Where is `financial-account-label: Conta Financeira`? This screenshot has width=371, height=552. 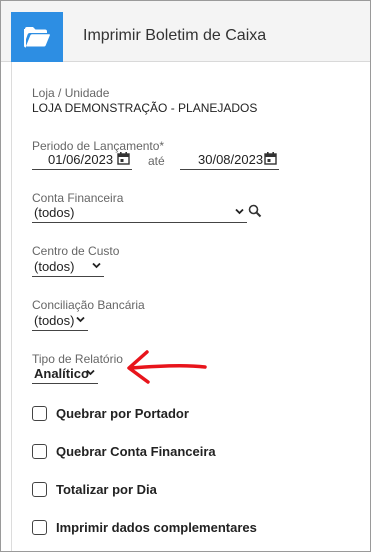 financial-account-label: Conta Financeira is located at coordinates (78, 198).